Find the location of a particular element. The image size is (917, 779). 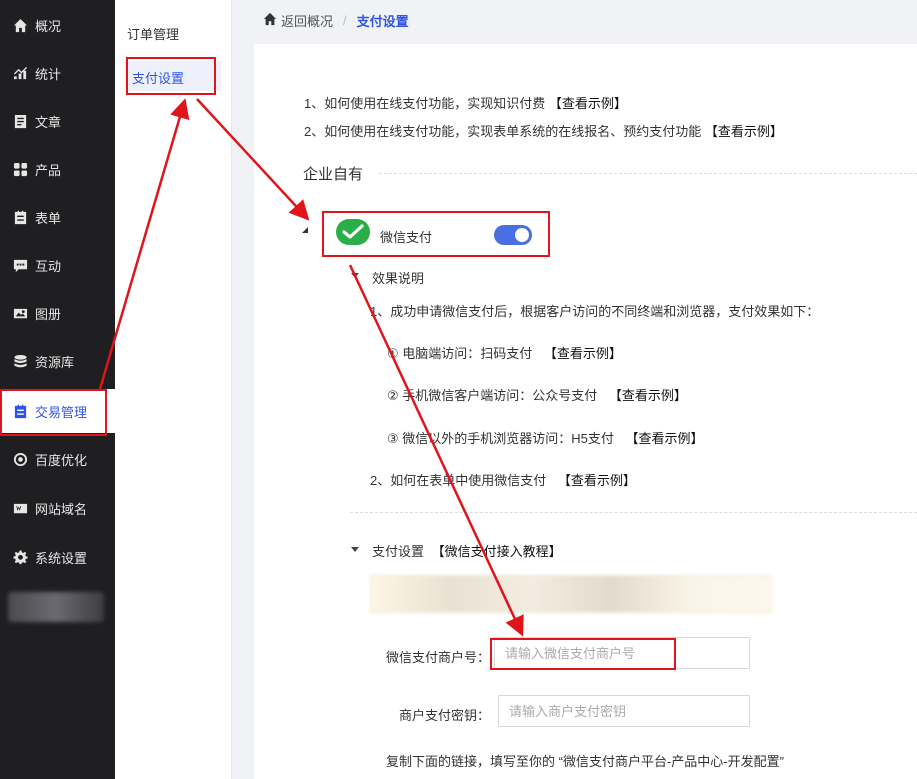

chart-icon is located at coordinates (20, 73).